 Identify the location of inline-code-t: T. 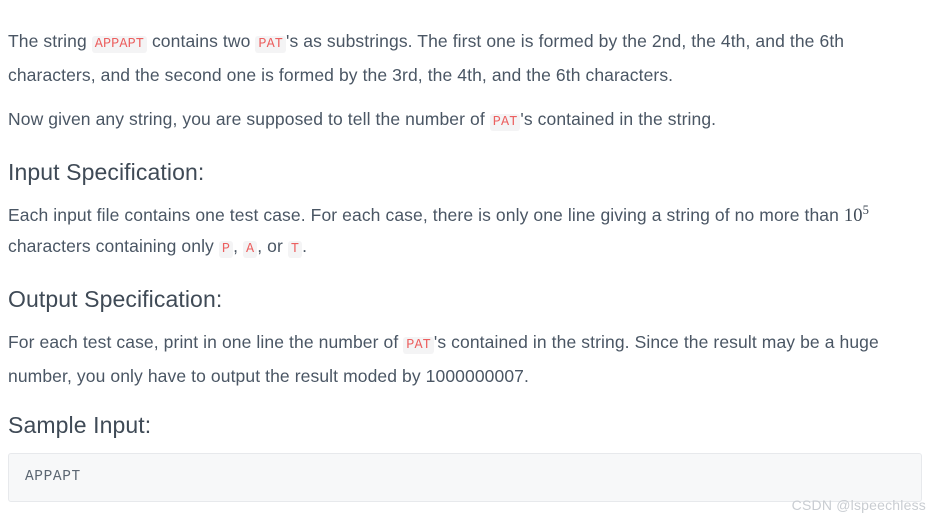
(295, 249).